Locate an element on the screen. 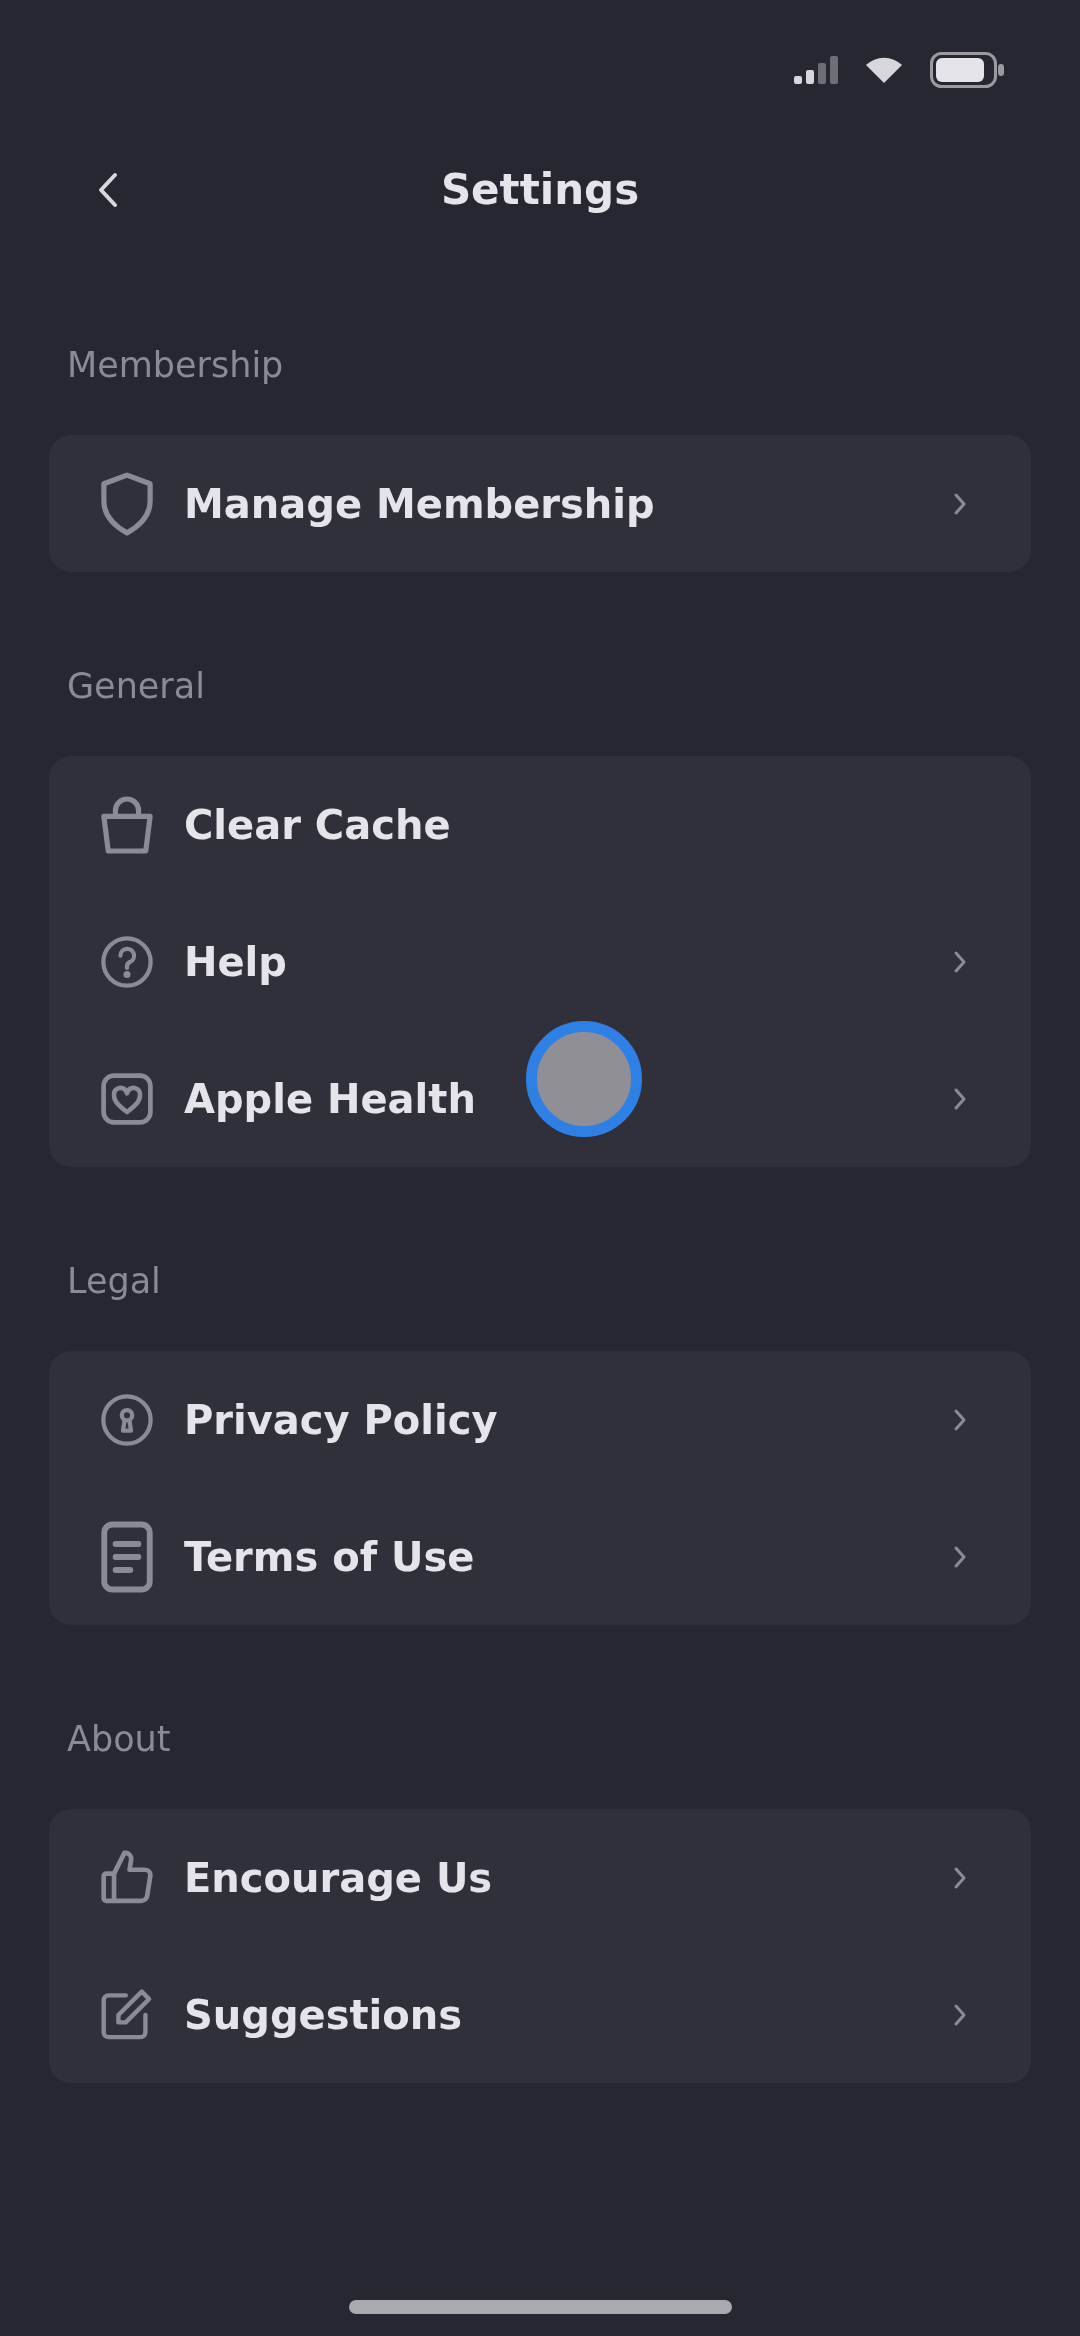  settings-item: Terms of Use is located at coordinates (540, 1556).